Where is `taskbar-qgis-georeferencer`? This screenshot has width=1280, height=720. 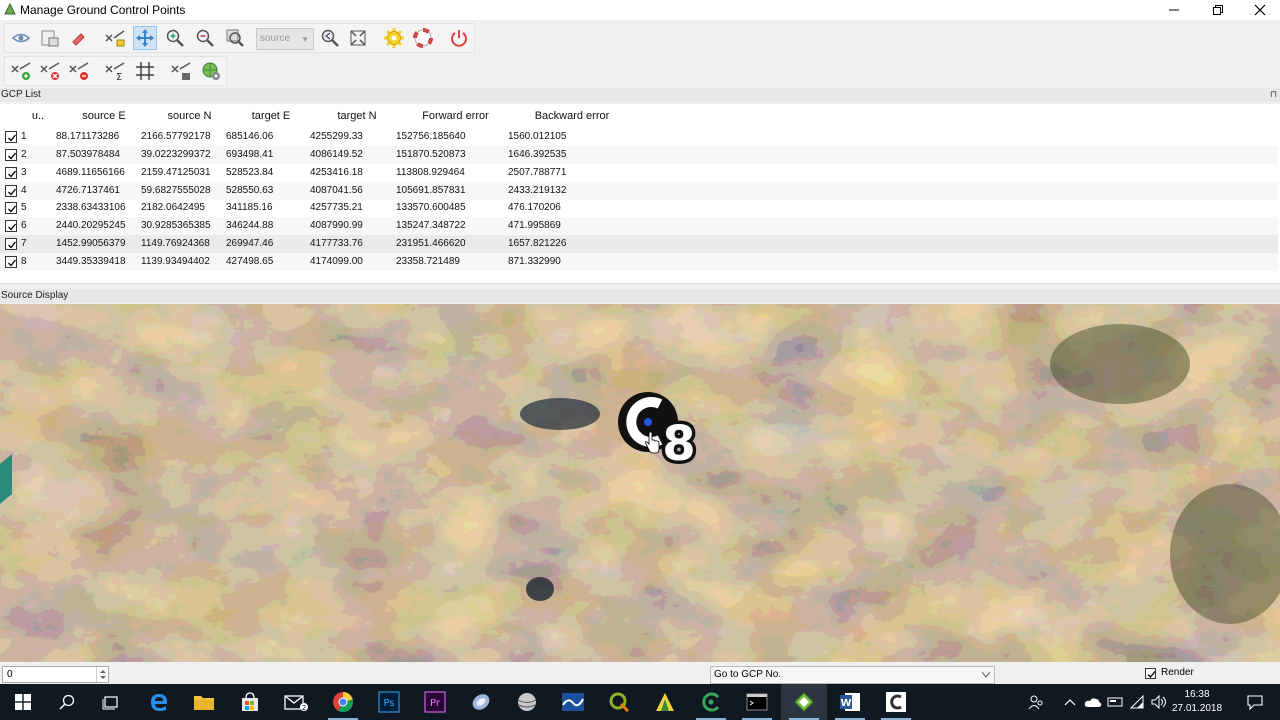
taskbar-qgis-georeferencer is located at coordinates (804, 702).